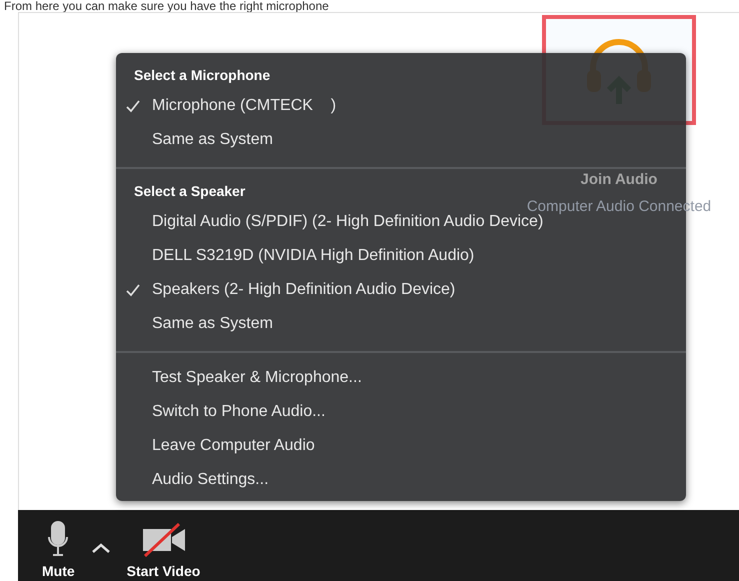 The image size is (739, 581). I want to click on start-video-button: Start Video, so click(163, 552).